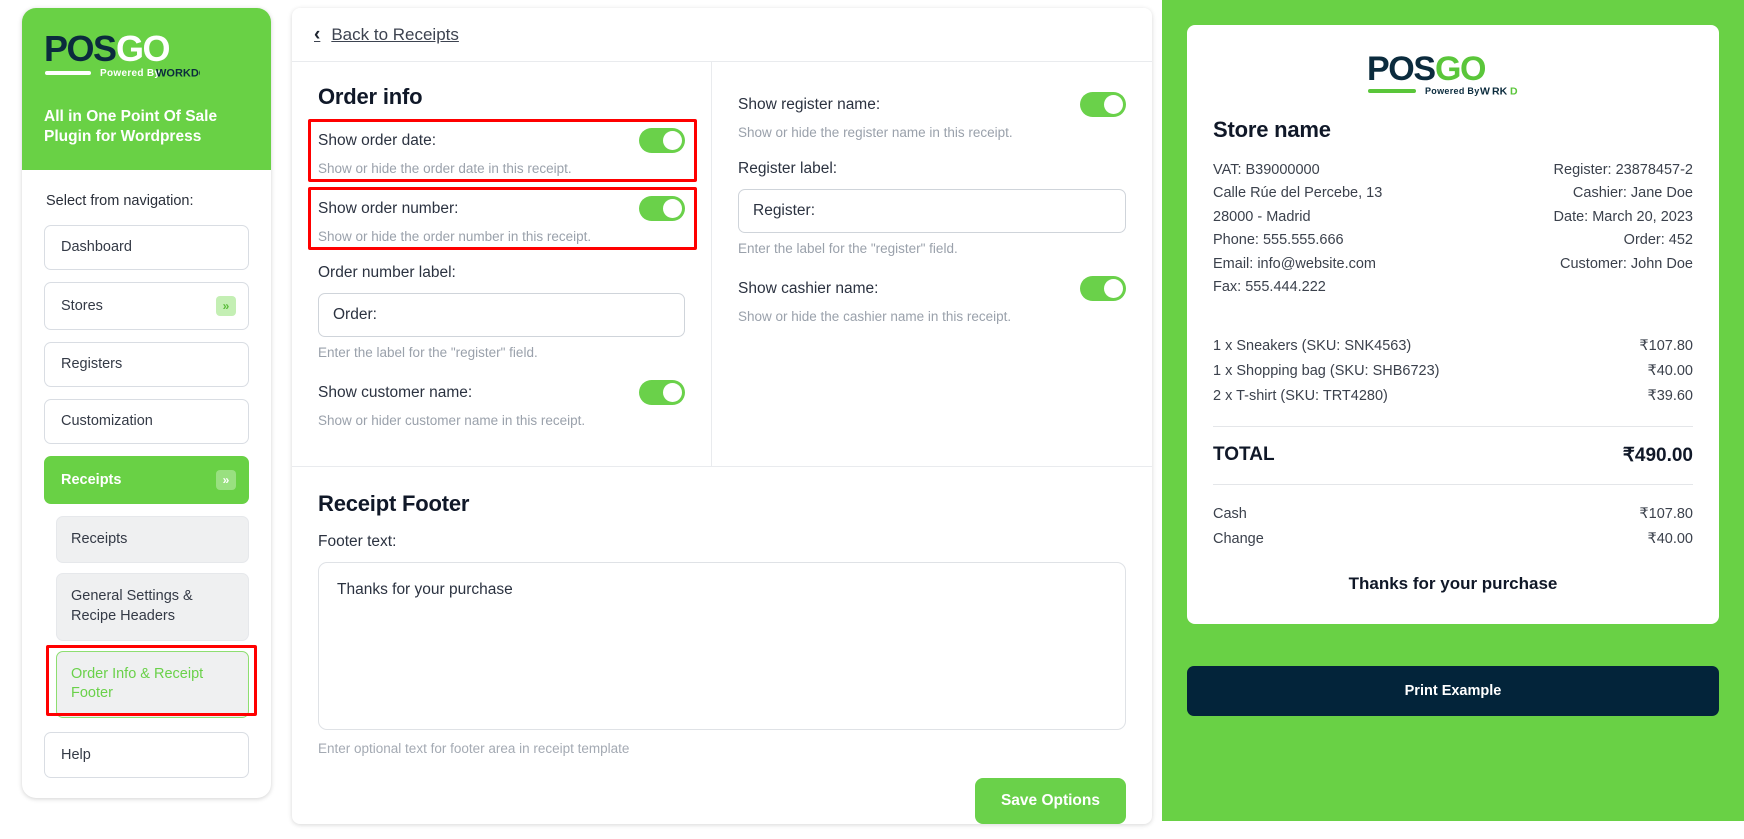  I want to click on line-item-desc: 1 x Sneakers (SKU: SNK4563), so click(1312, 345).